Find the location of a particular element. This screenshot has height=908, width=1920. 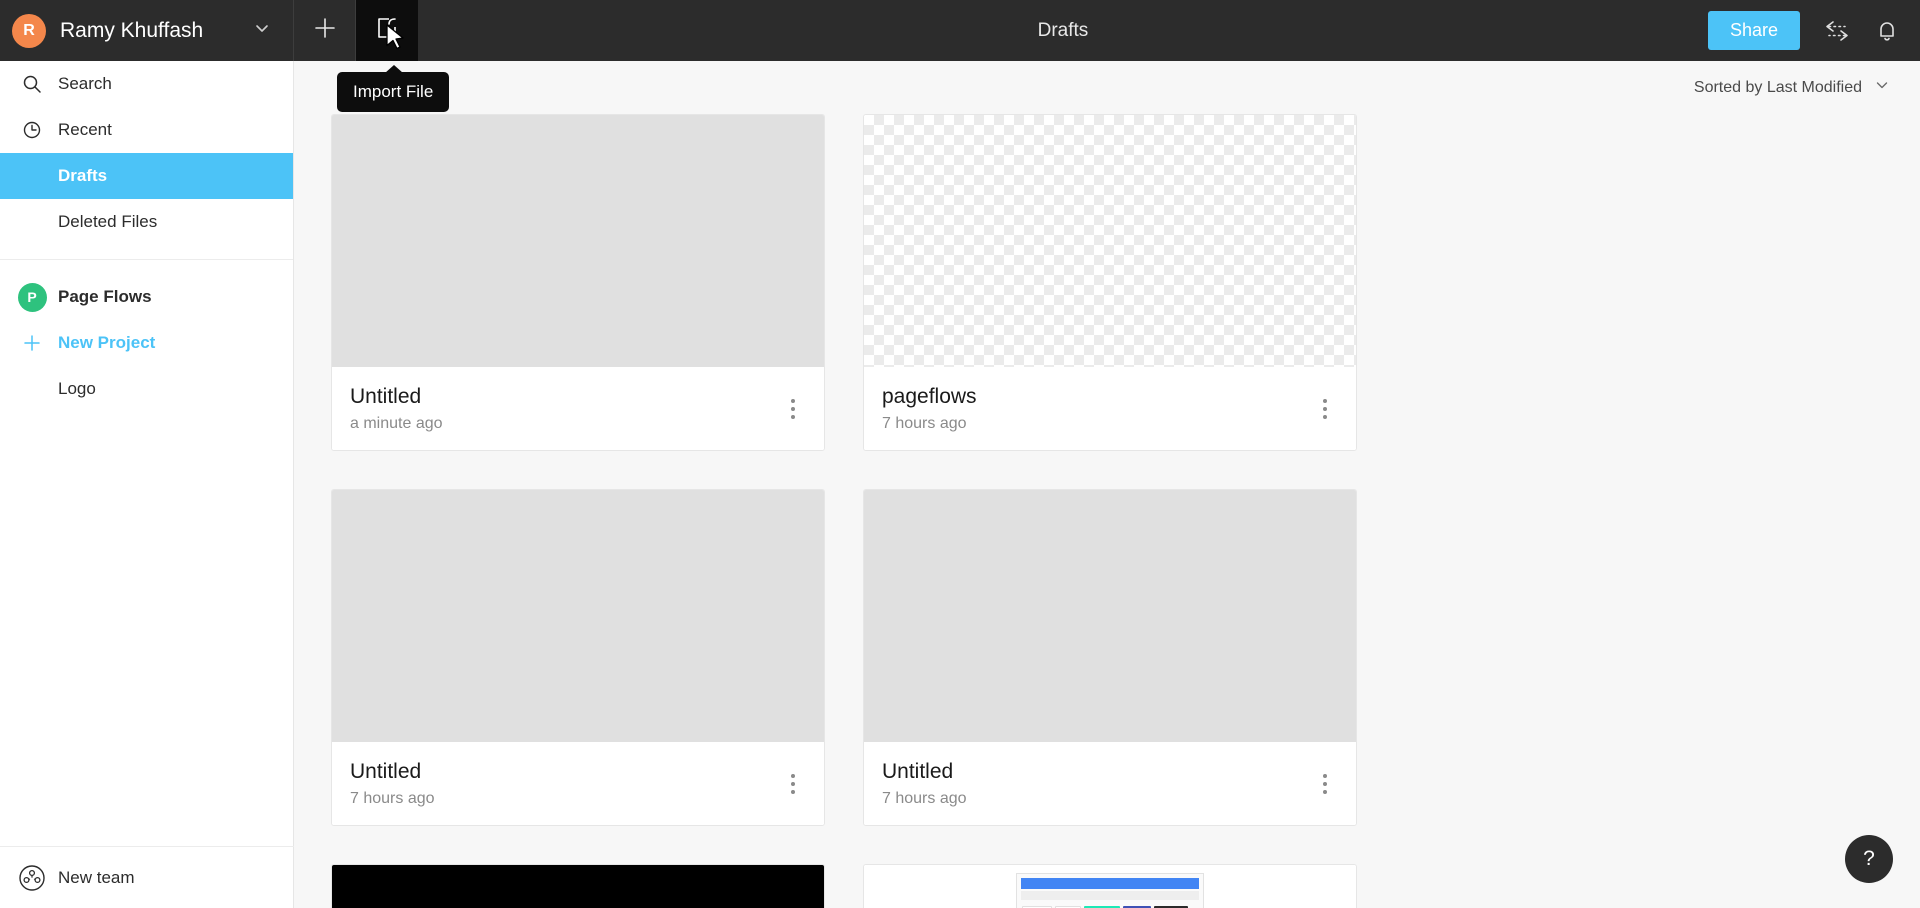

top-bar: R Ramy Khuffash Drafts Share is located at coordinates (960, 30).